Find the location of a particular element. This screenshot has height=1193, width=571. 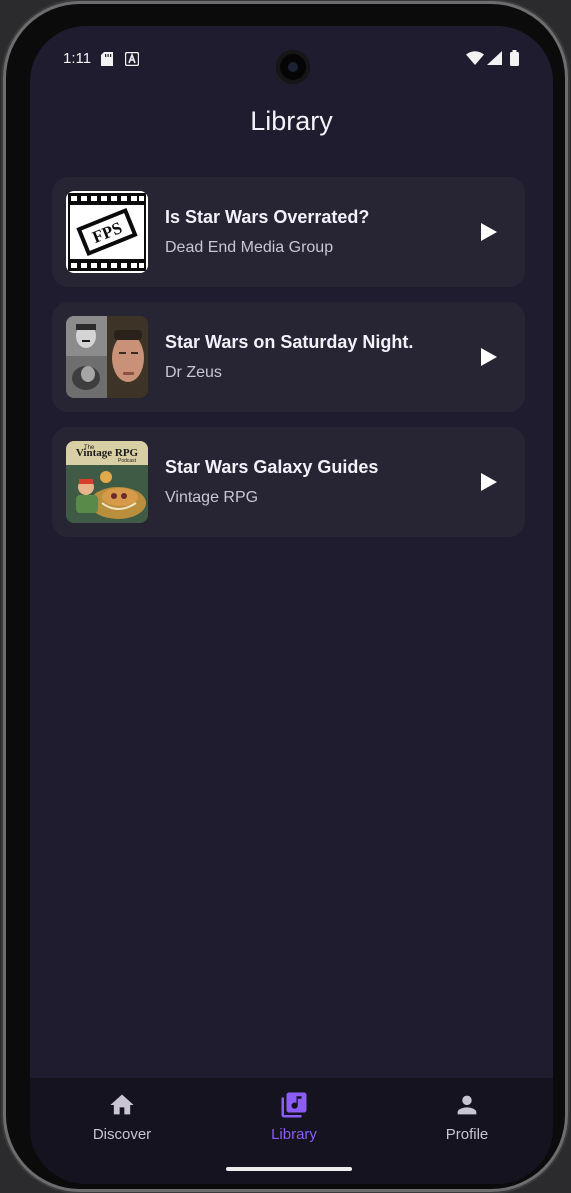

podcast-thumbnail: FPS is located at coordinates (107, 232).